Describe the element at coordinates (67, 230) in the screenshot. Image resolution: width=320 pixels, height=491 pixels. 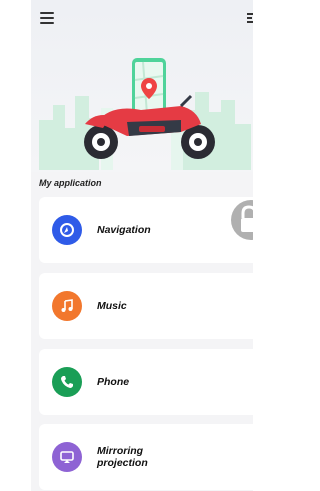
I see `navigation-icon` at that location.